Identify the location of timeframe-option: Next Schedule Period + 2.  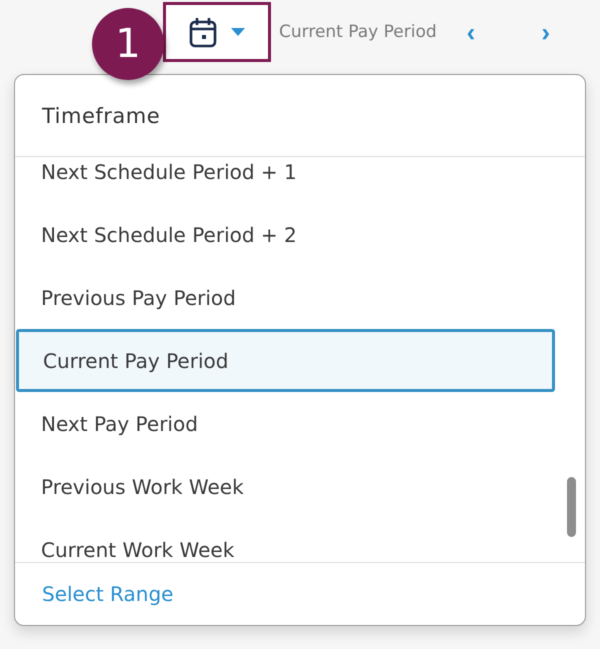
(285, 234).